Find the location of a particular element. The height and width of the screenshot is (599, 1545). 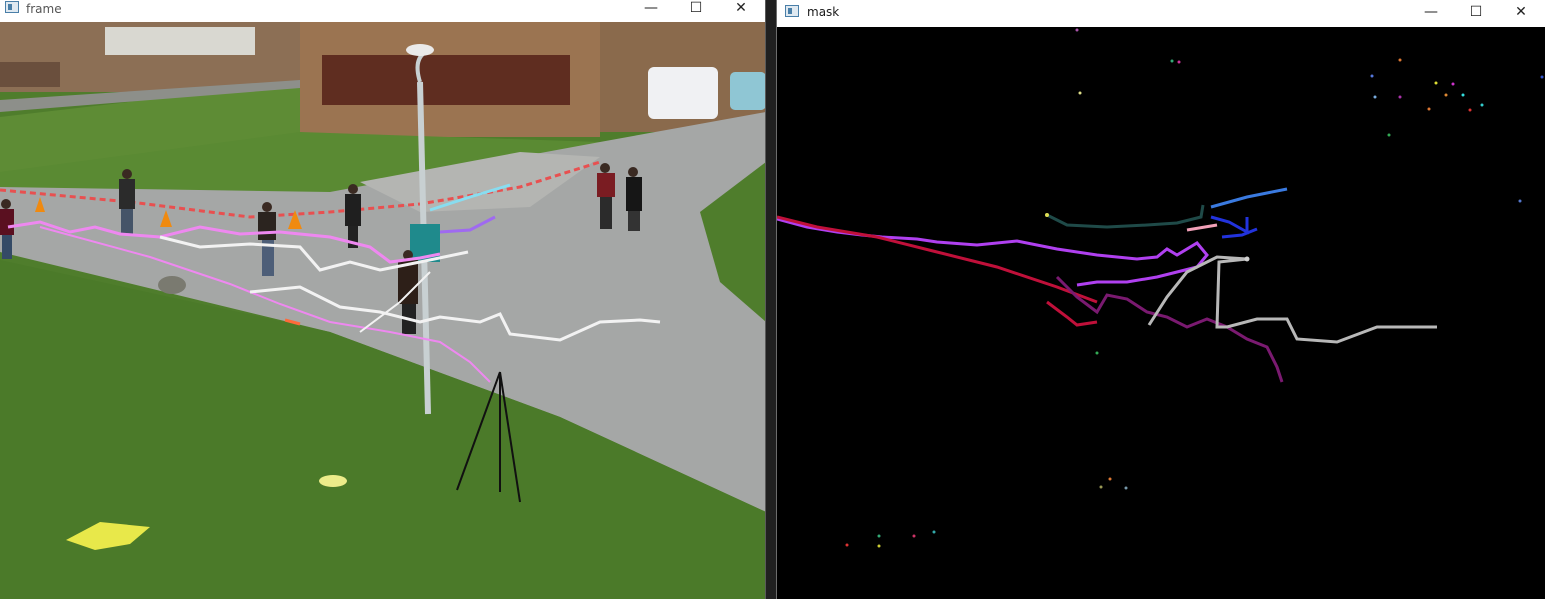

white-van is located at coordinates (683, 93).